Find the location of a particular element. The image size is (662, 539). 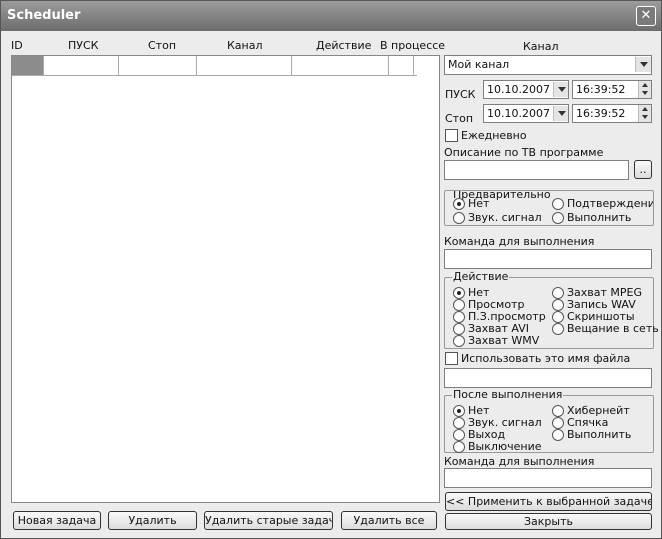

window-title: Scheduler is located at coordinates (44, 15).